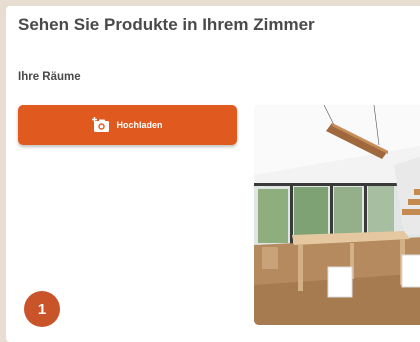 This screenshot has height=342, width=420. What do you see at coordinates (139, 125) in the screenshot?
I see `upload-button-label: Hochladen` at bounding box center [139, 125].